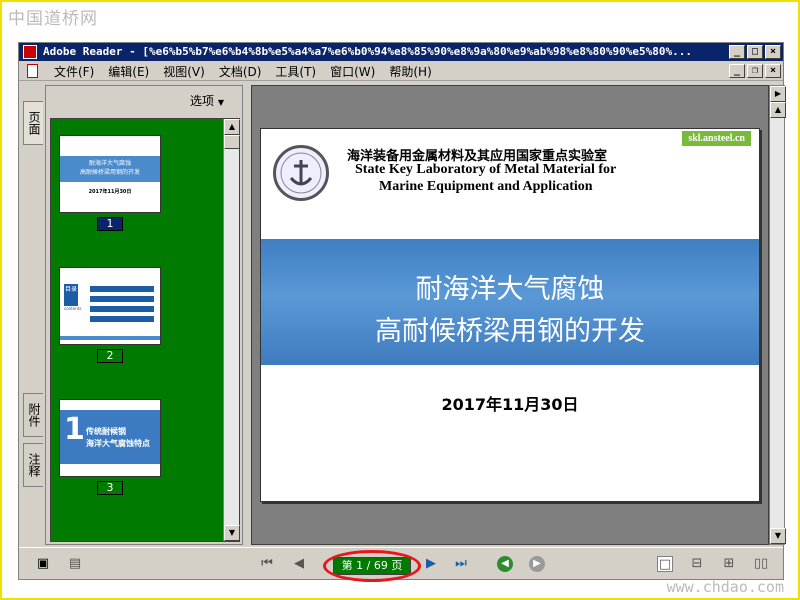 This screenshot has height=600, width=800. I want to click on thumb-1-title2: 高耐候桥梁用钢的开发, so click(109, 172).